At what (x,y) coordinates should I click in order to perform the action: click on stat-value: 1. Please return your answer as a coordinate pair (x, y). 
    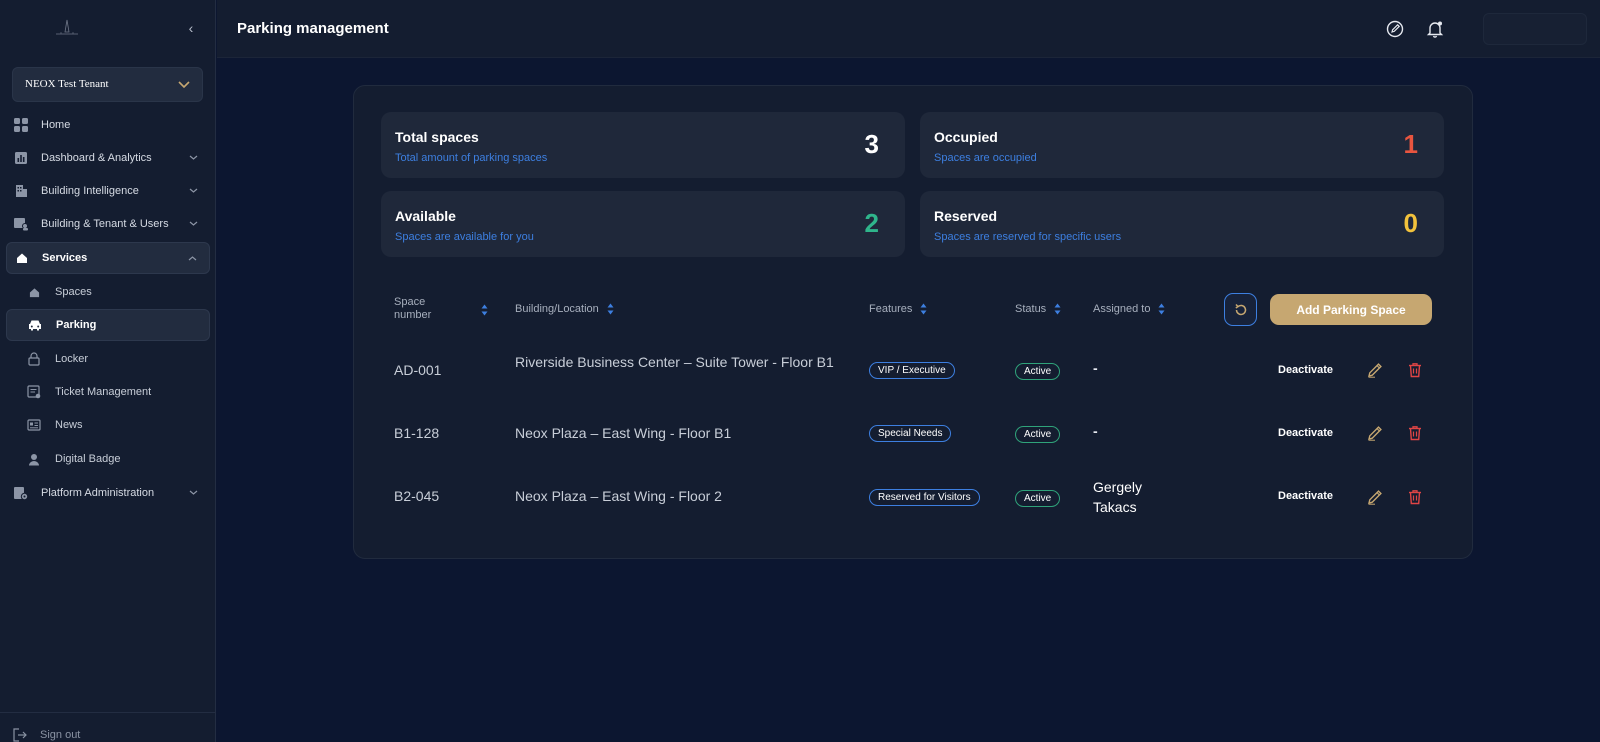
    Looking at the image, I should click on (1410, 144).